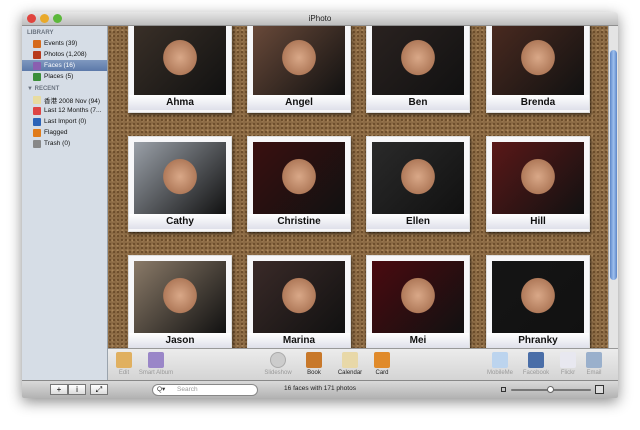 Image resolution: width=640 pixels, height=430 pixels. What do you see at coordinates (161, 390) in the screenshot?
I see `search-menu-icon: Q▾` at bounding box center [161, 390].